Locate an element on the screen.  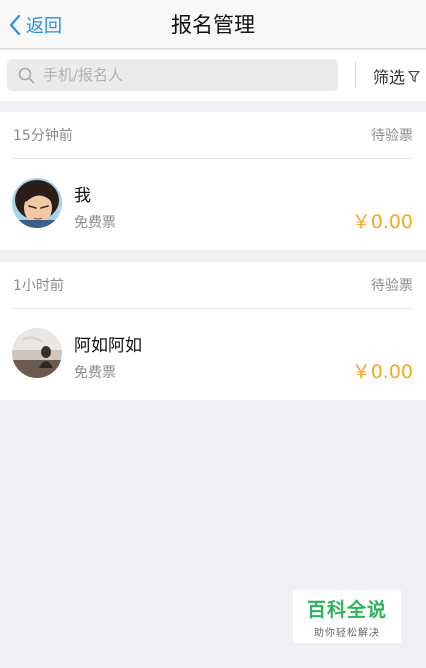
registration-item: 阿如阿如 免费票 ￥0.00 is located at coordinates (213, 354).